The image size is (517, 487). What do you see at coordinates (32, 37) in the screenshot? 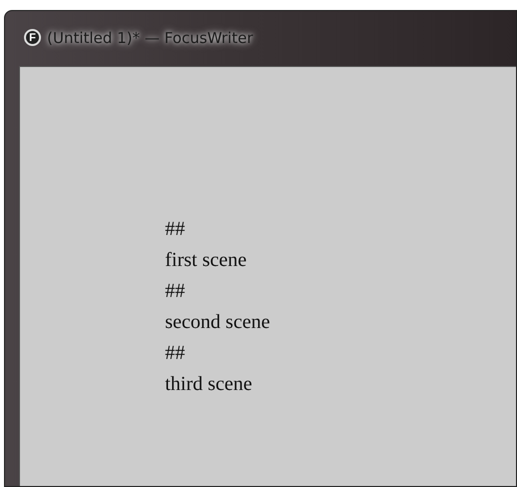
I see `app-icon: F` at bounding box center [32, 37].